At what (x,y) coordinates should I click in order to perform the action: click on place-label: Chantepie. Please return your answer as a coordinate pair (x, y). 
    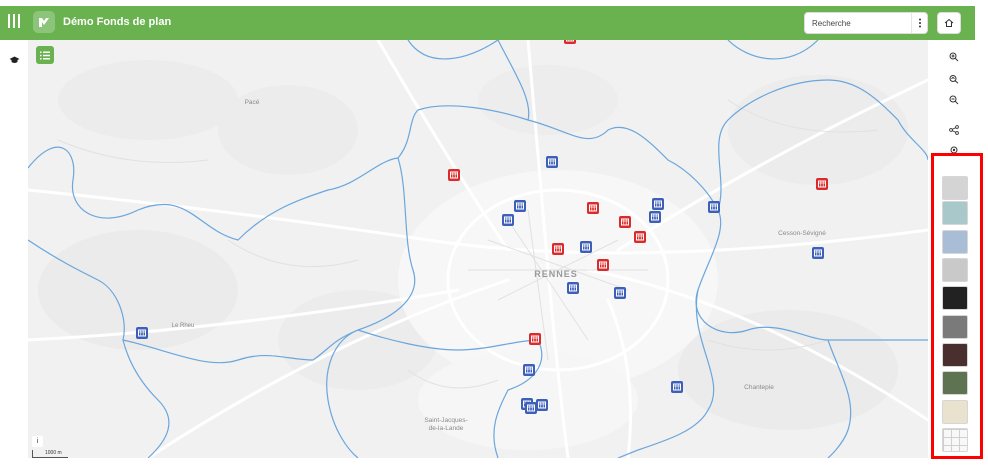
    Looking at the image, I should click on (759, 387).